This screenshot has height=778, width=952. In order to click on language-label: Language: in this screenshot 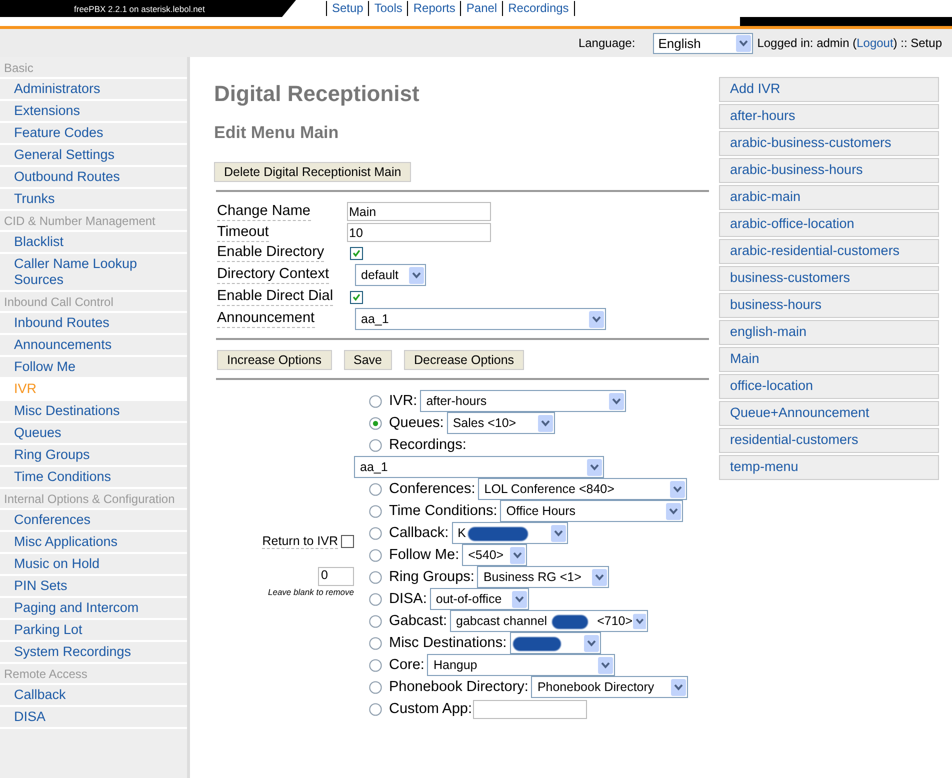, I will do `click(607, 43)`.